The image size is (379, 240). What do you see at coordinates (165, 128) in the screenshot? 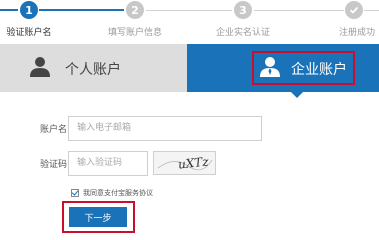
I see `account-name-input: 输入电子邮箱` at bounding box center [165, 128].